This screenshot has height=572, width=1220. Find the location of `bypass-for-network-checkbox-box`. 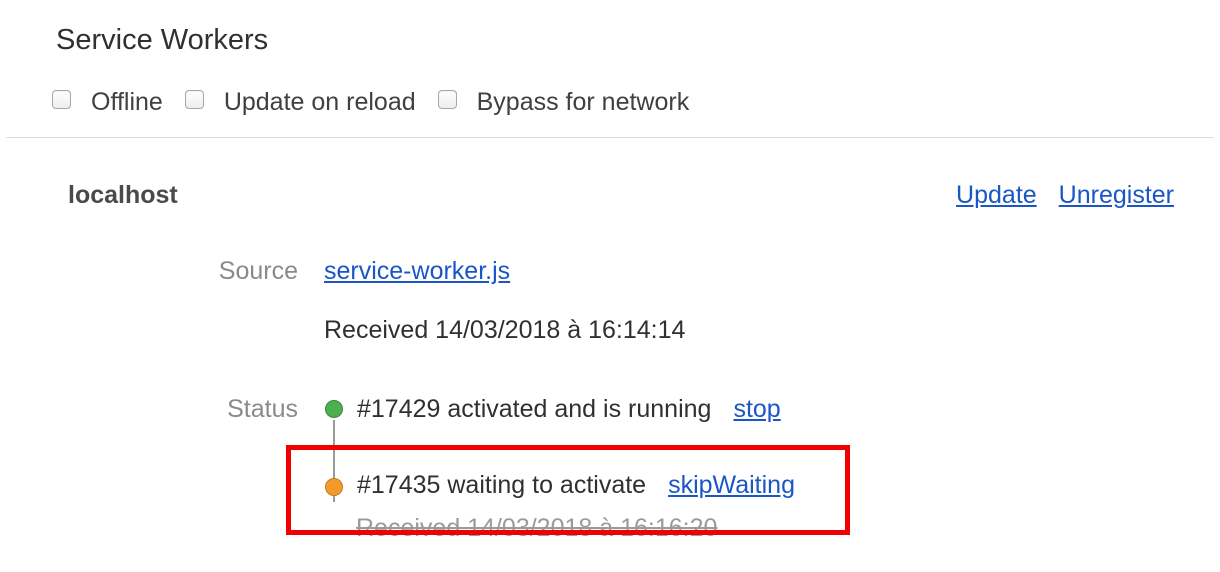

bypass-for-network-checkbox-box is located at coordinates (447, 99).